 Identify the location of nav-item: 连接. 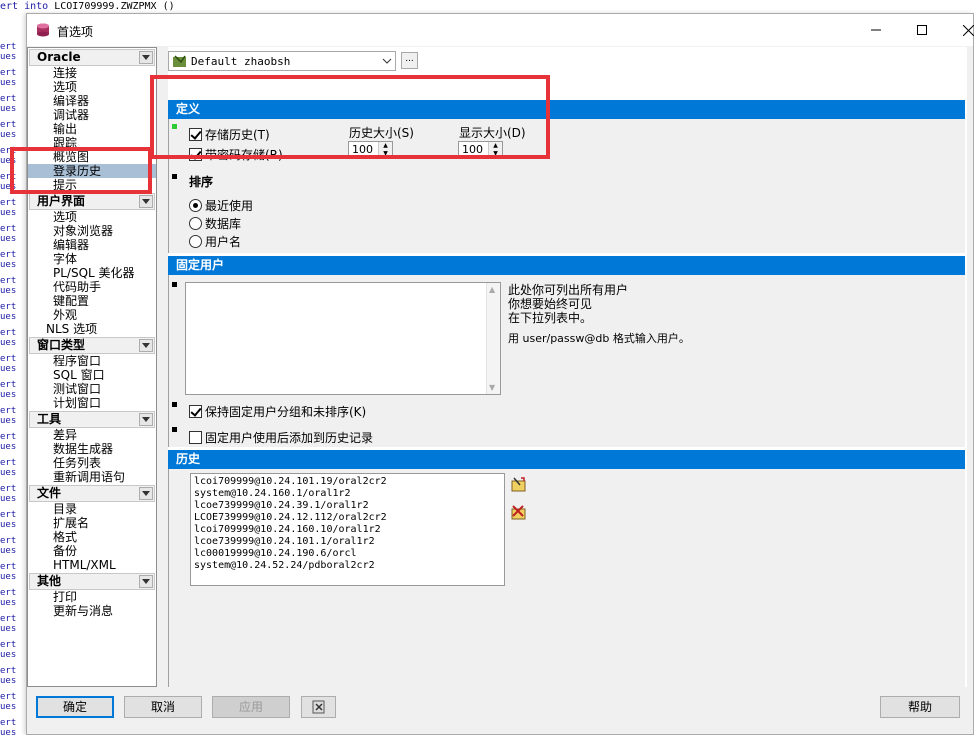
(92, 73).